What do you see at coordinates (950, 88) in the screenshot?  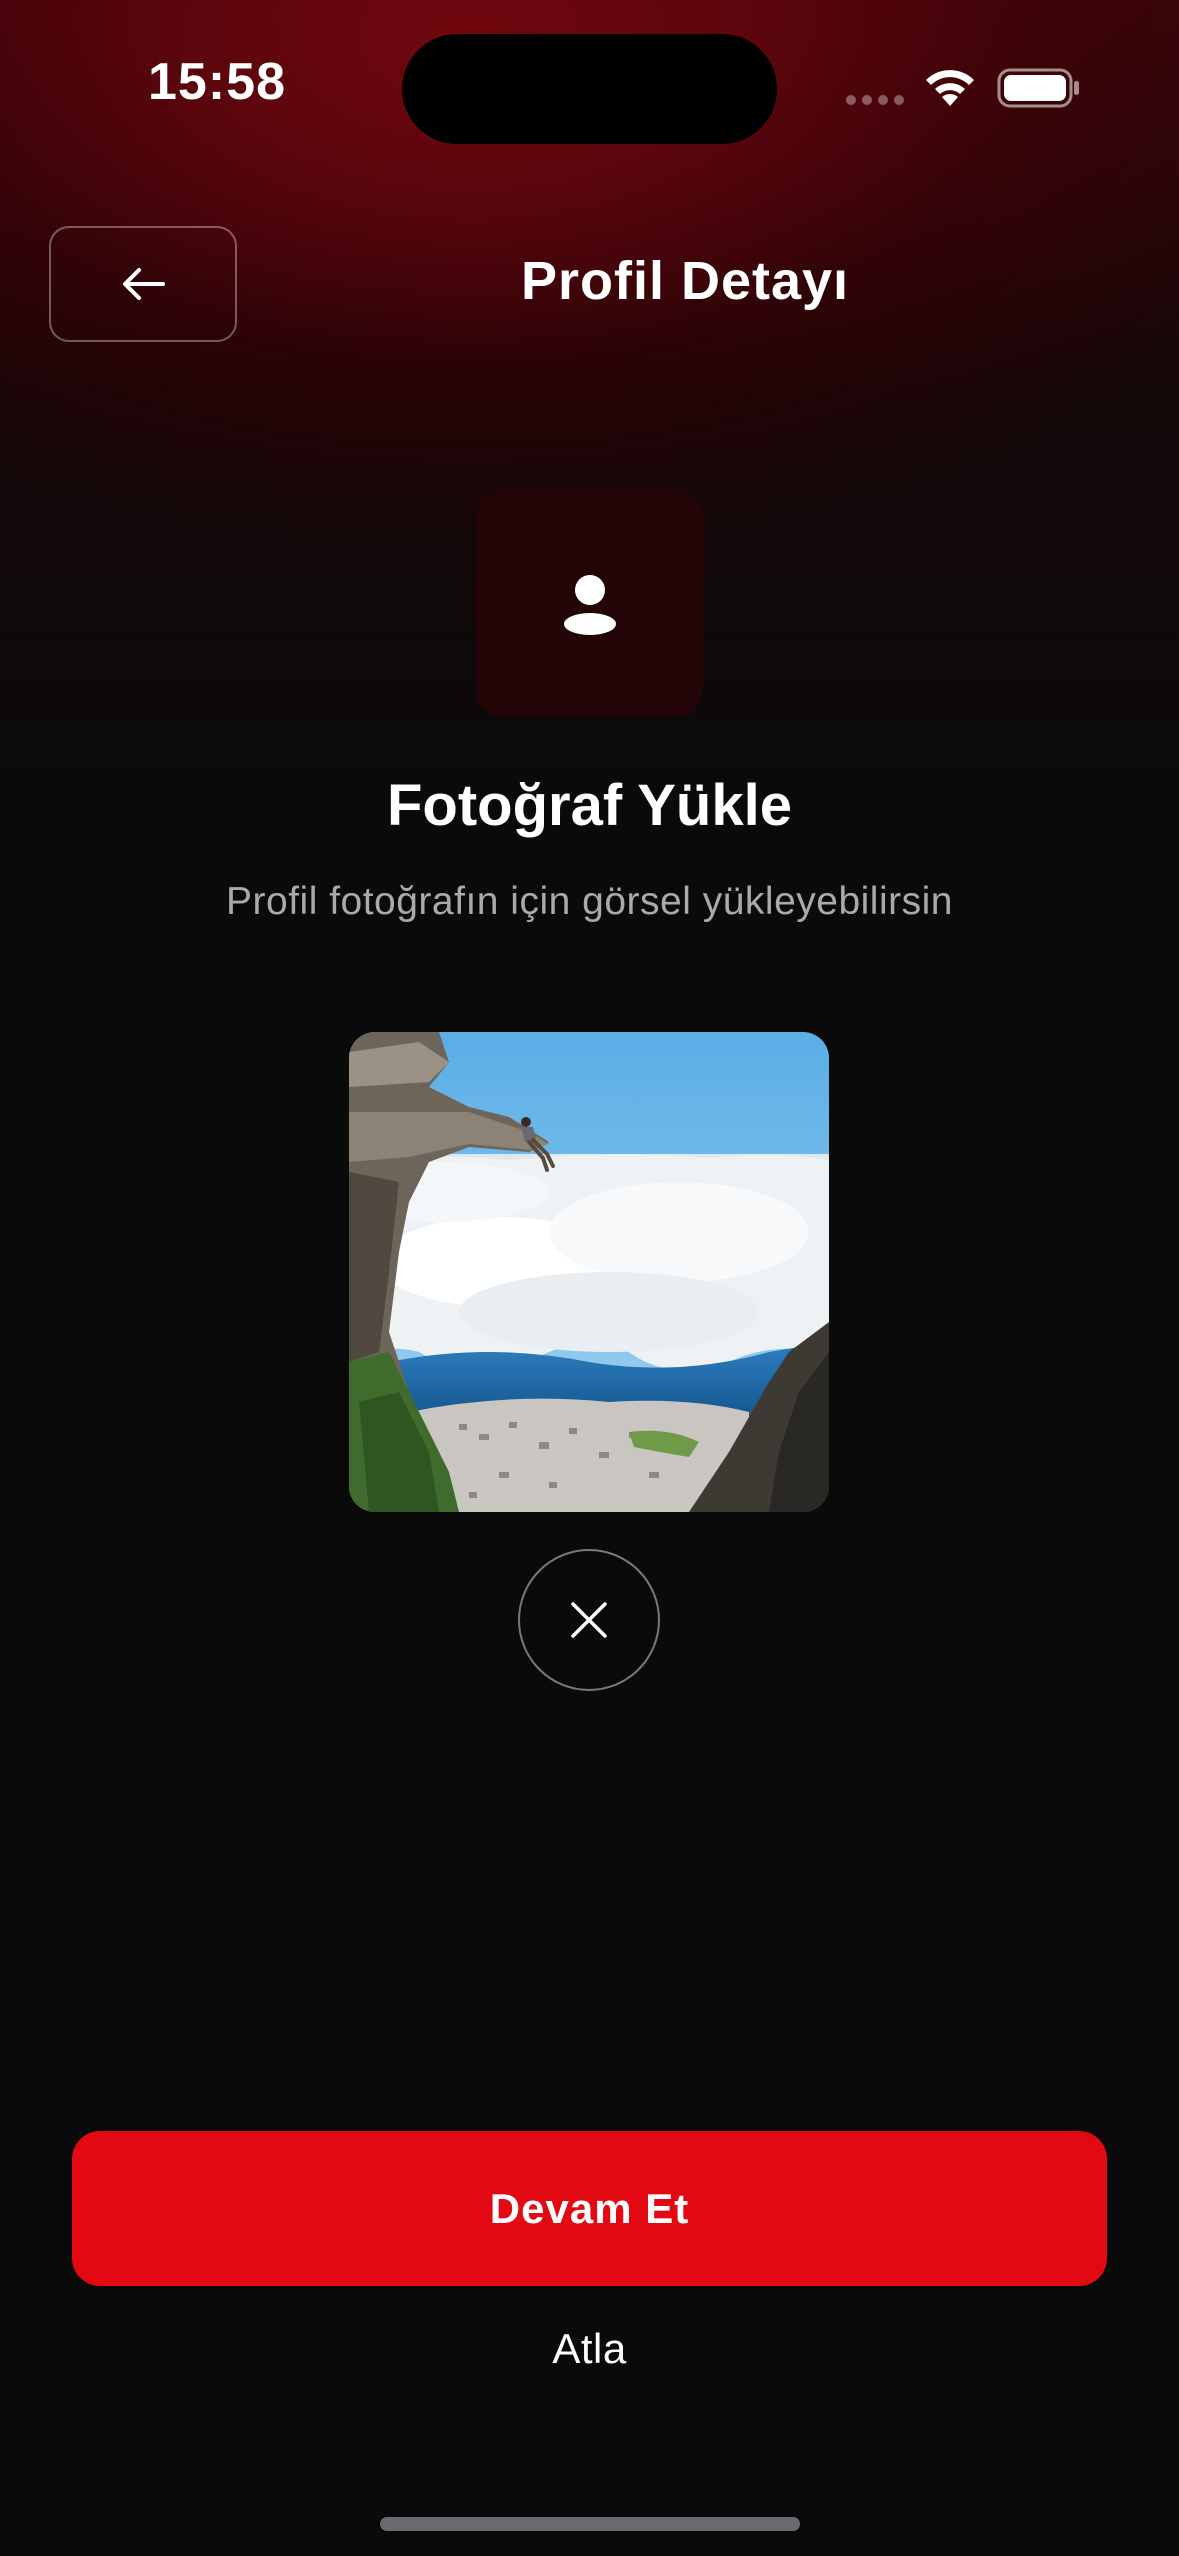 I see `wifi-icon` at bounding box center [950, 88].